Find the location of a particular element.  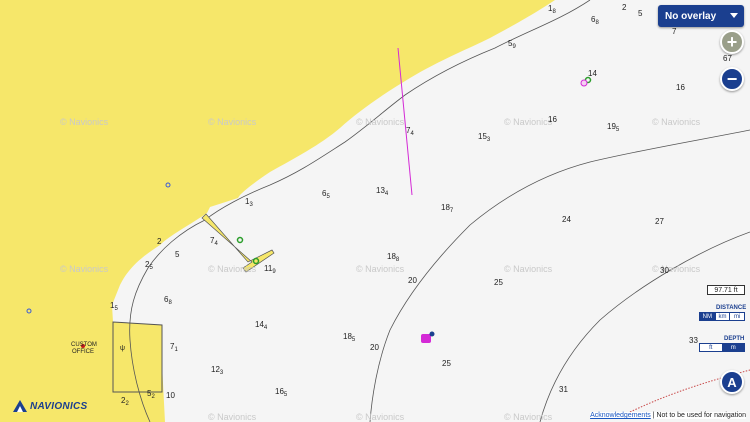

overlay-dropdown: No overlay is located at coordinates (701, 16).